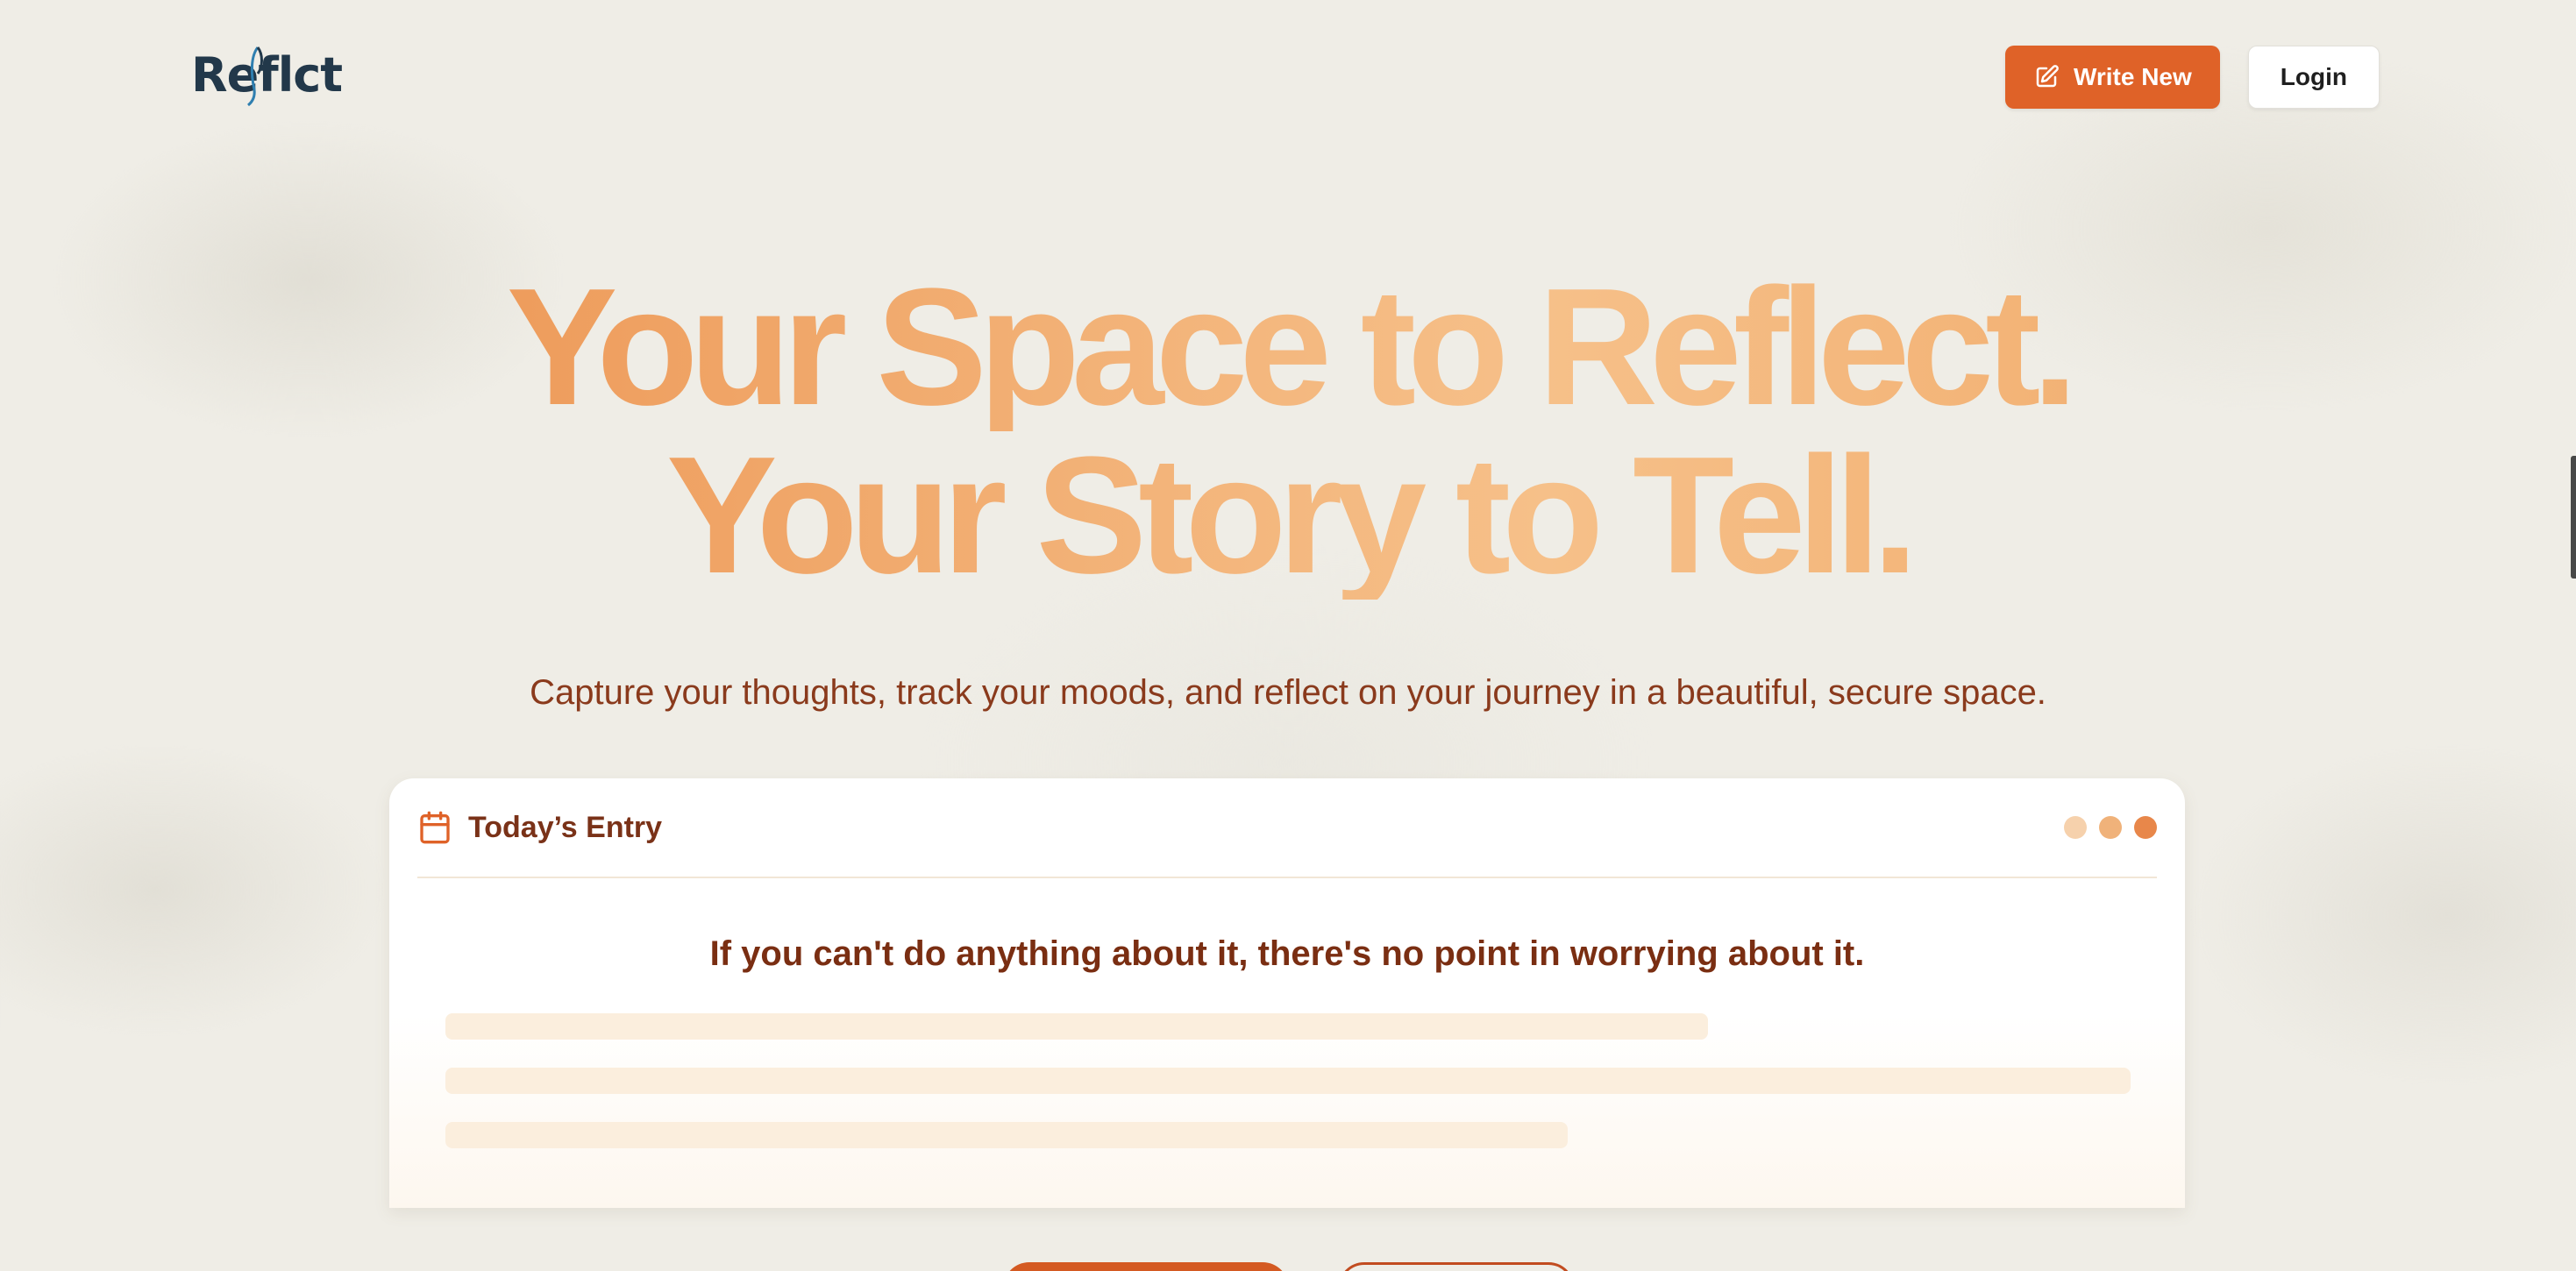 This screenshot has height=1271, width=2576. Describe the element at coordinates (1287, 828) in the screenshot. I see `entry-card-header: Today’s Entry` at that location.